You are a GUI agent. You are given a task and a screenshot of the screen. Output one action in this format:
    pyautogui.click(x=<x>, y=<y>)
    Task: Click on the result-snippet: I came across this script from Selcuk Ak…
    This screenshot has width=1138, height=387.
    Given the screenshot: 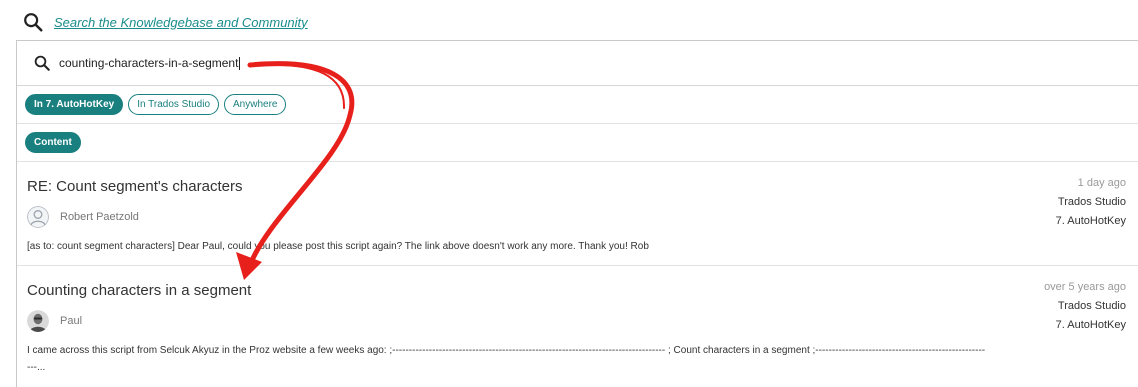 What is the action you would take?
    pyautogui.click(x=506, y=359)
    